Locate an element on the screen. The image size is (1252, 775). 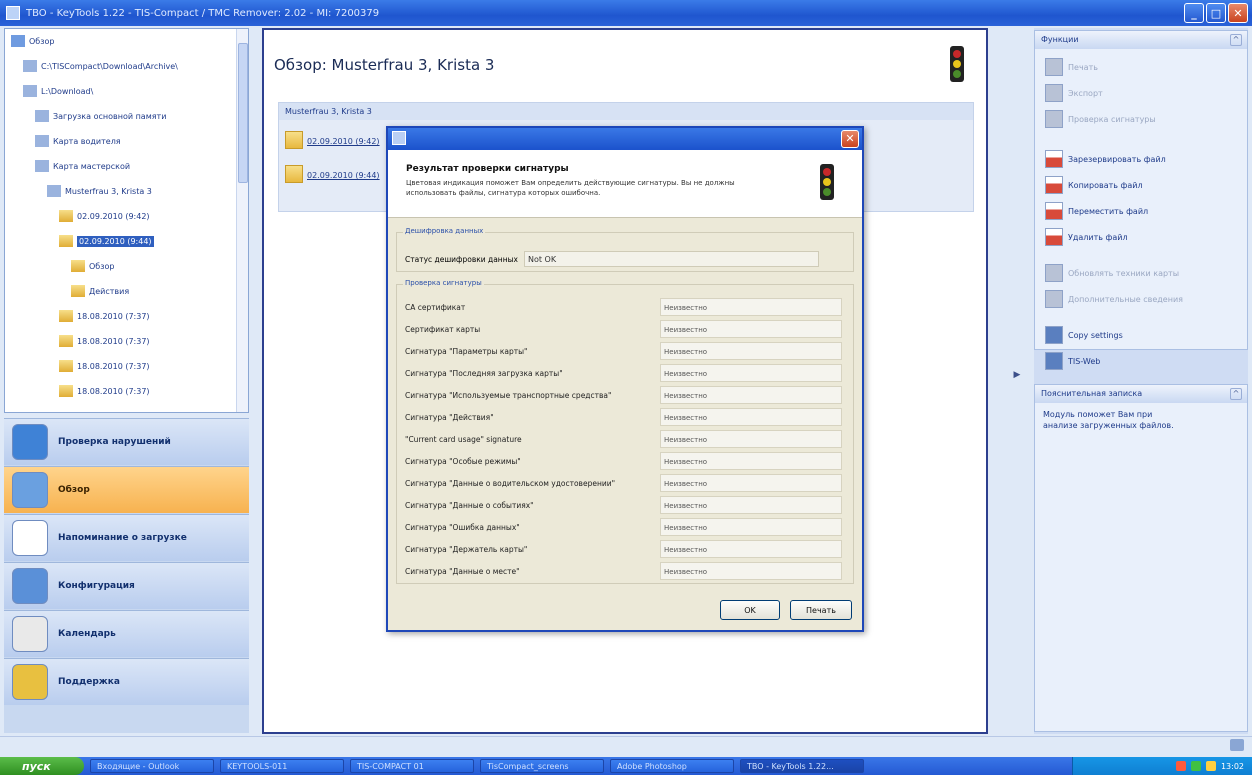
tree-node: Musterfrau 3, Krista 3 is located at coordinates (99, 191).